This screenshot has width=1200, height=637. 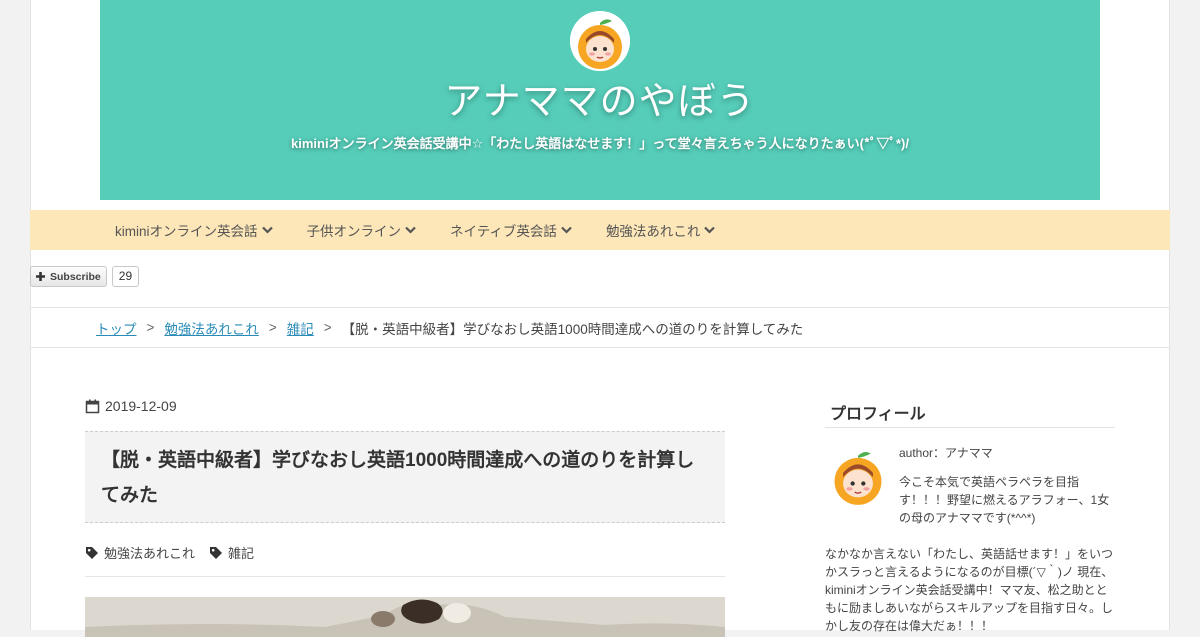 What do you see at coordinates (125, 276) in the screenshot?
I see `subscribe-count: 29` at bounding box center [125, 276].